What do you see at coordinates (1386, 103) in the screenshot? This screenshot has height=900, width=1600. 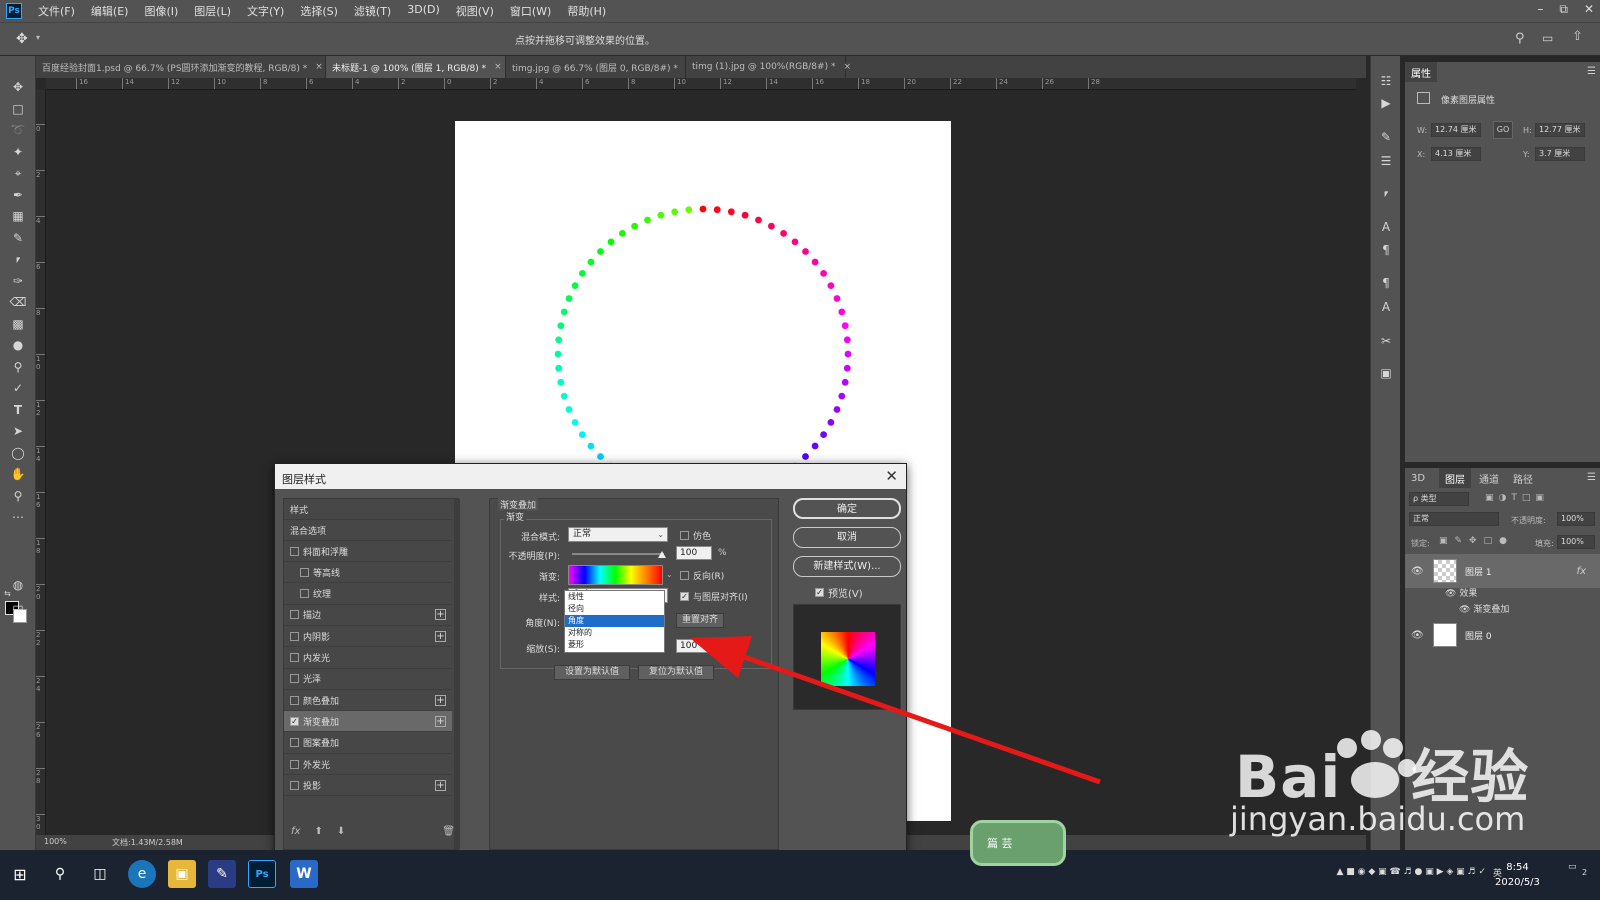 I see `actions-panel-icon: ▶` at bounding box center [1386, 103].